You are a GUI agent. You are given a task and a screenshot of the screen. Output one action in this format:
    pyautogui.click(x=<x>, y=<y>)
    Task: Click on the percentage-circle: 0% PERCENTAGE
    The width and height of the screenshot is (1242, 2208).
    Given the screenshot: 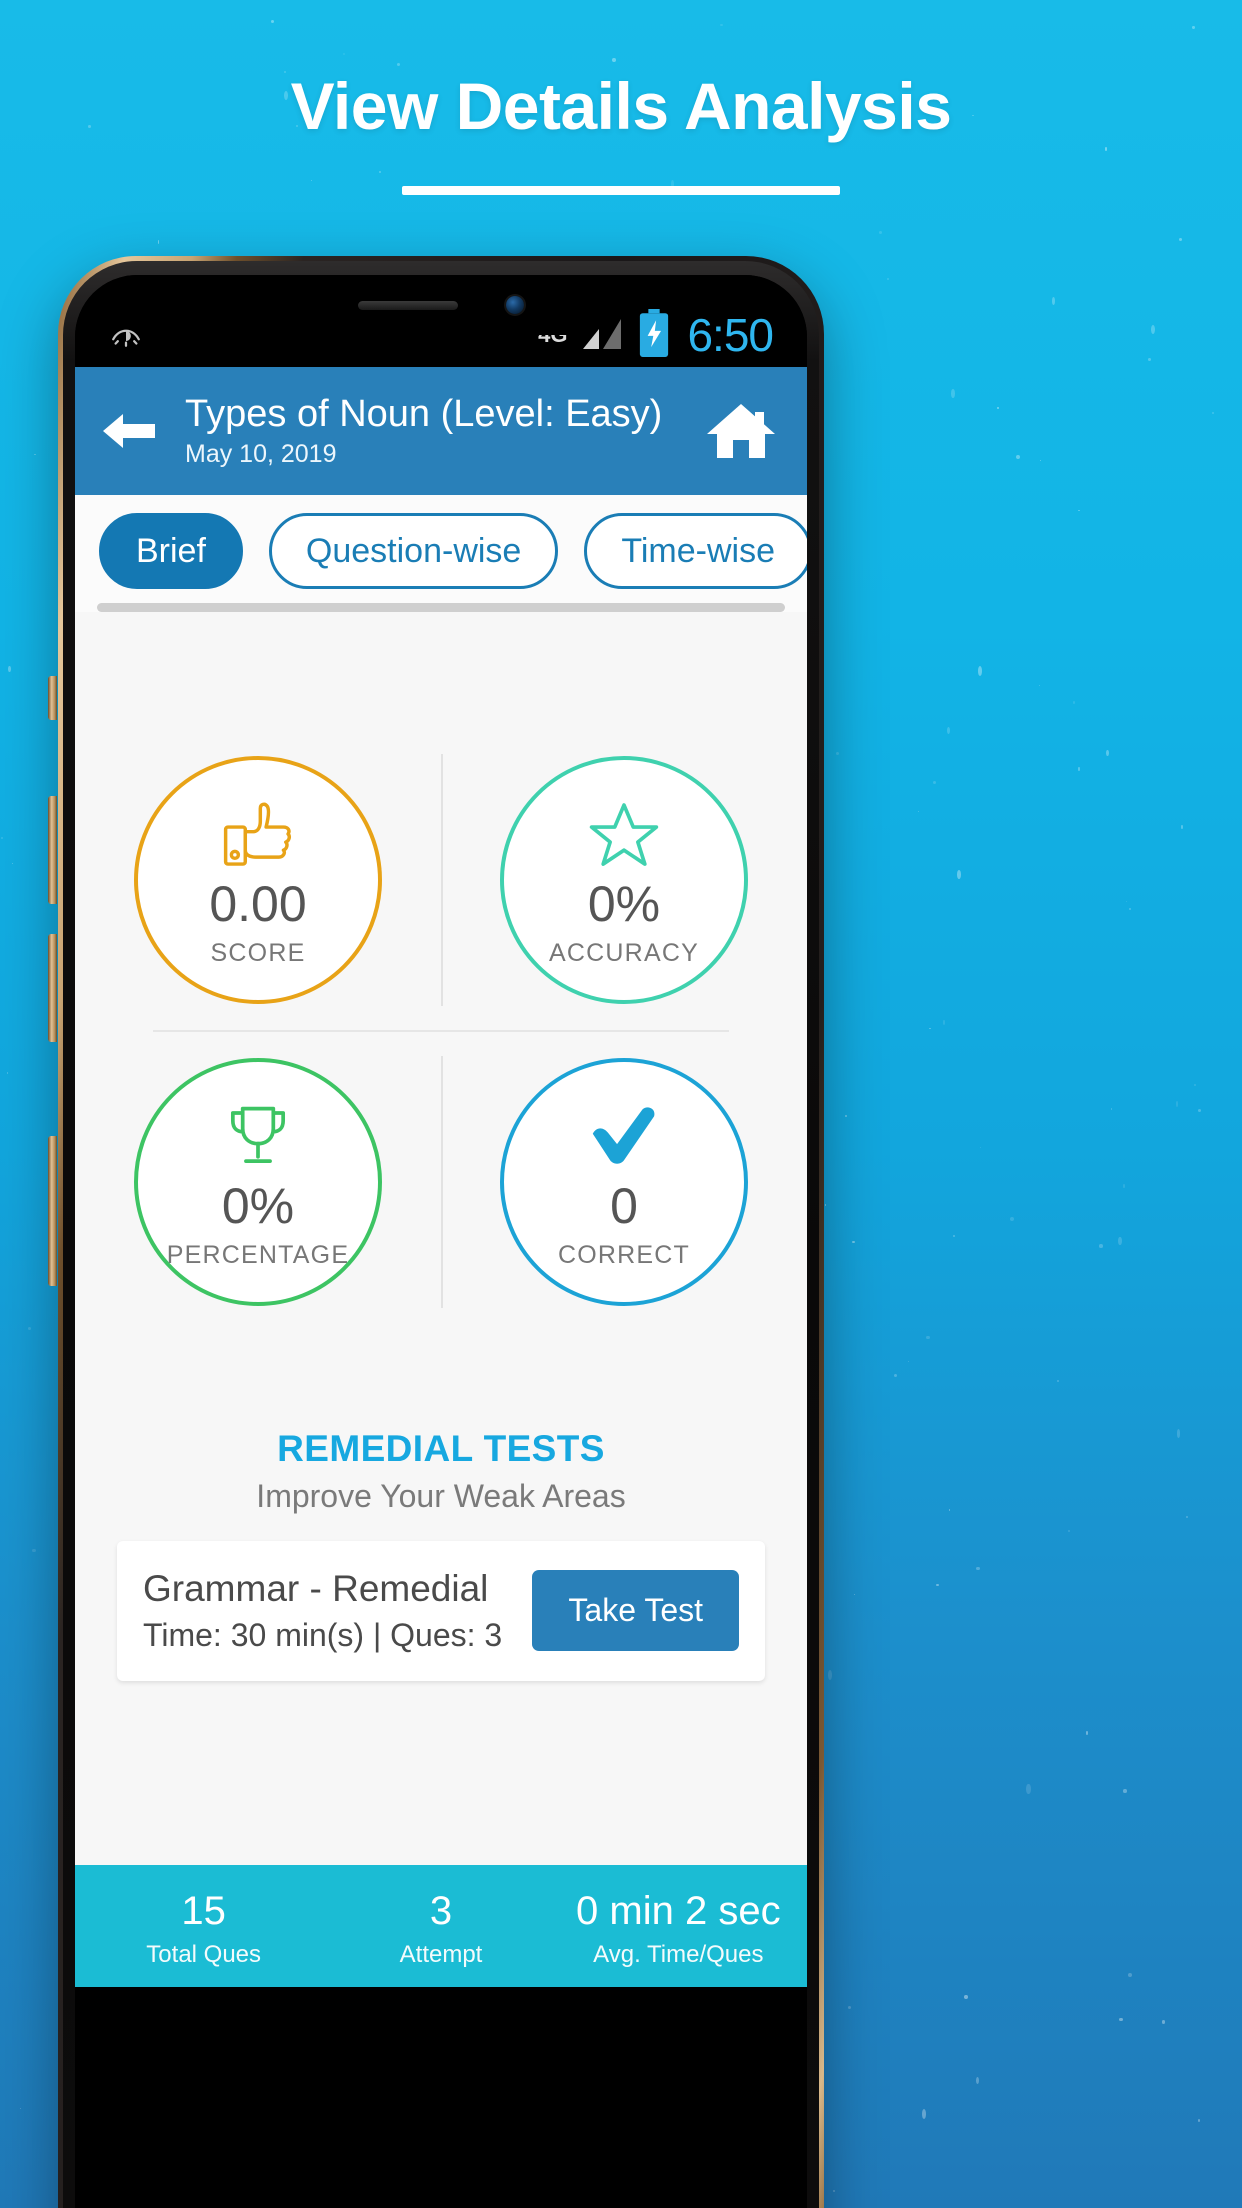 What is the action you would take?
    pyautogui.click(x=258, y=1182)
    